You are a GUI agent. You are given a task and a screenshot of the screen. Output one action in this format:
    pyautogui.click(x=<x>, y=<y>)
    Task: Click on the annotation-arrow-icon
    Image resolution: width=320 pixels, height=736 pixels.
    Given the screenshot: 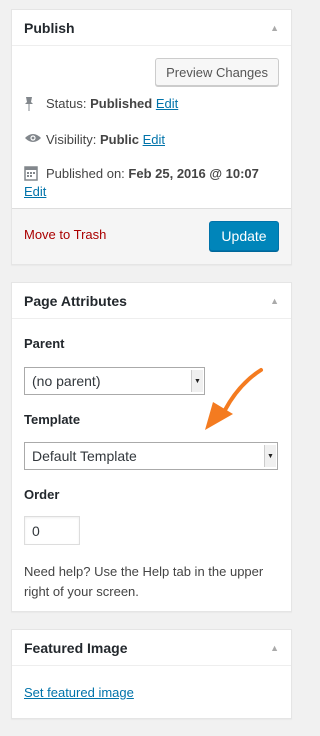 What is the action you would take?
    pyautogui.click(x=234, y=399)
    